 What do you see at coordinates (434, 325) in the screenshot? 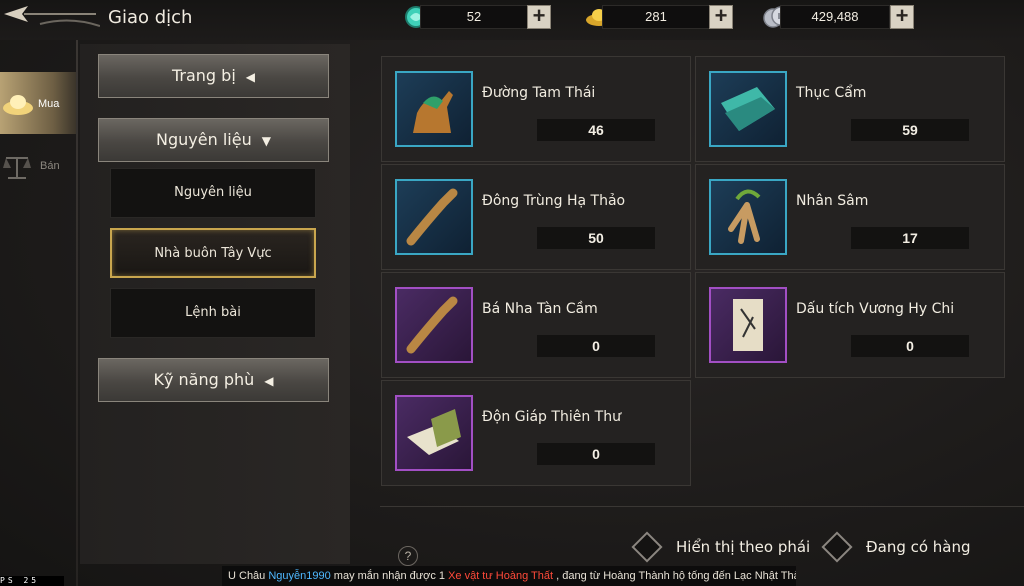
I see `broken-qin-icon` at bounding box center [434, 325].